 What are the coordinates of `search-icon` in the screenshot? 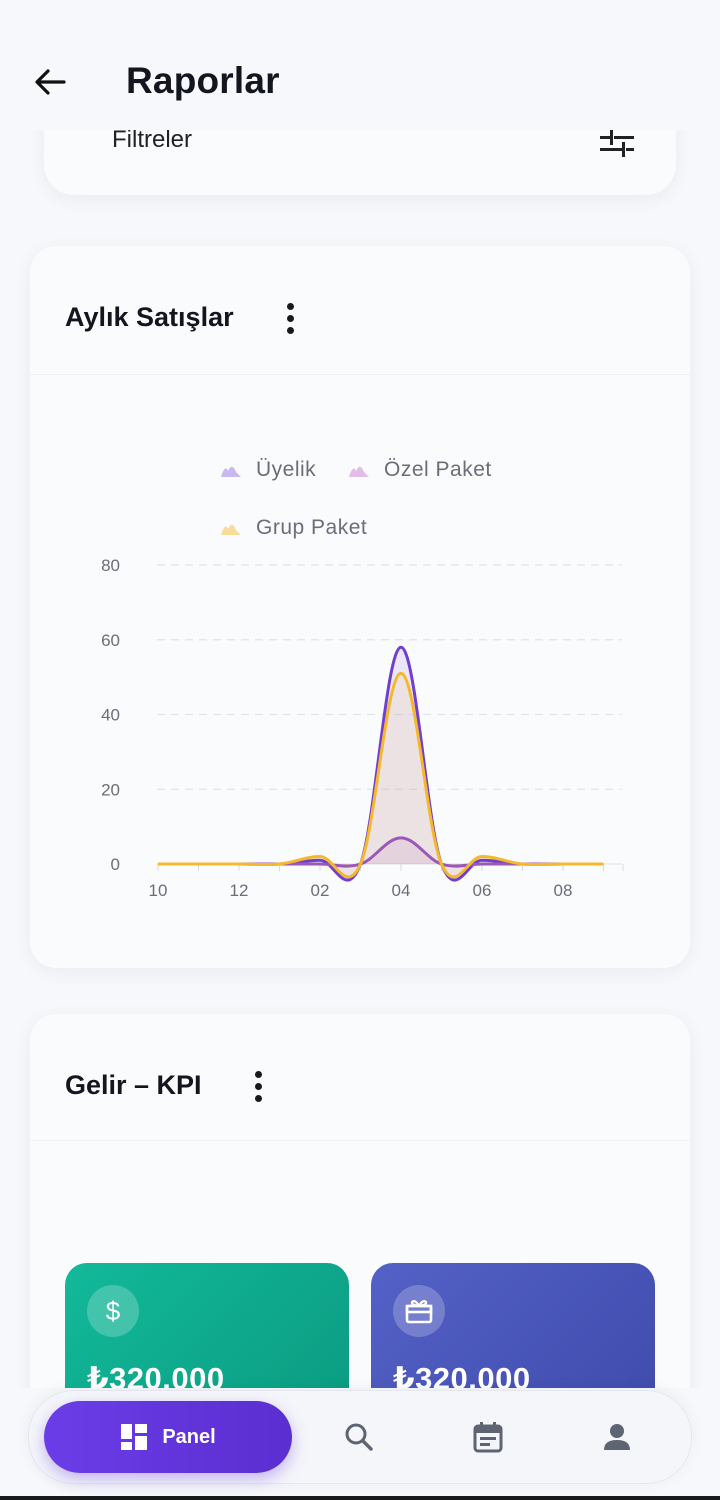 It's located at (359, 1437).